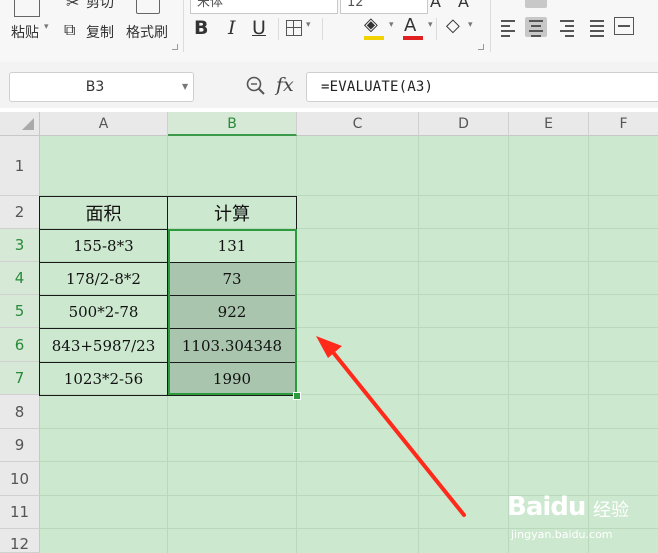  I want to click on fill-handle, so click(297, 396).